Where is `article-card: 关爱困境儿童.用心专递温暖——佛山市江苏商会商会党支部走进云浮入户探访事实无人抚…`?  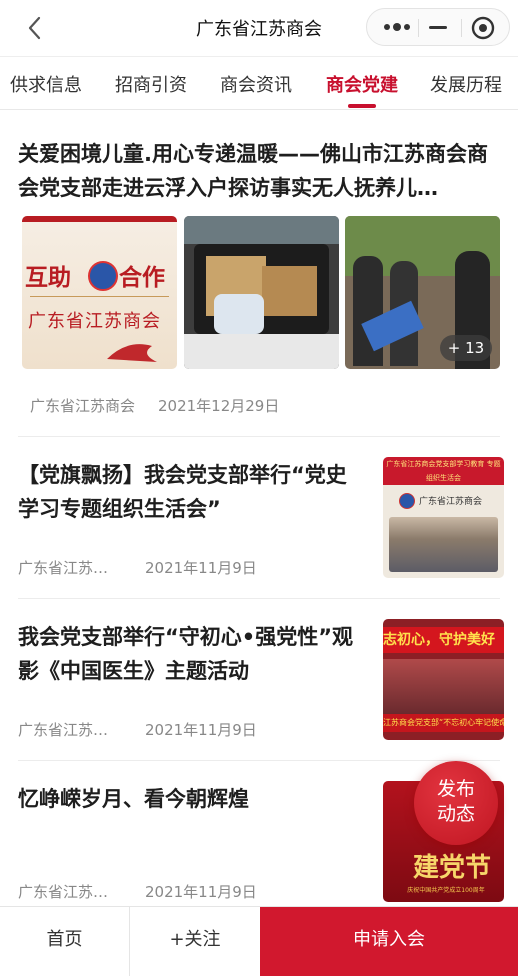
article-card: 关爱困境儿童.用心专递温暖——佛山市江苏商会商会党支部走进云浮入户探访事实无人抚… is located at coordinates (259, 171).